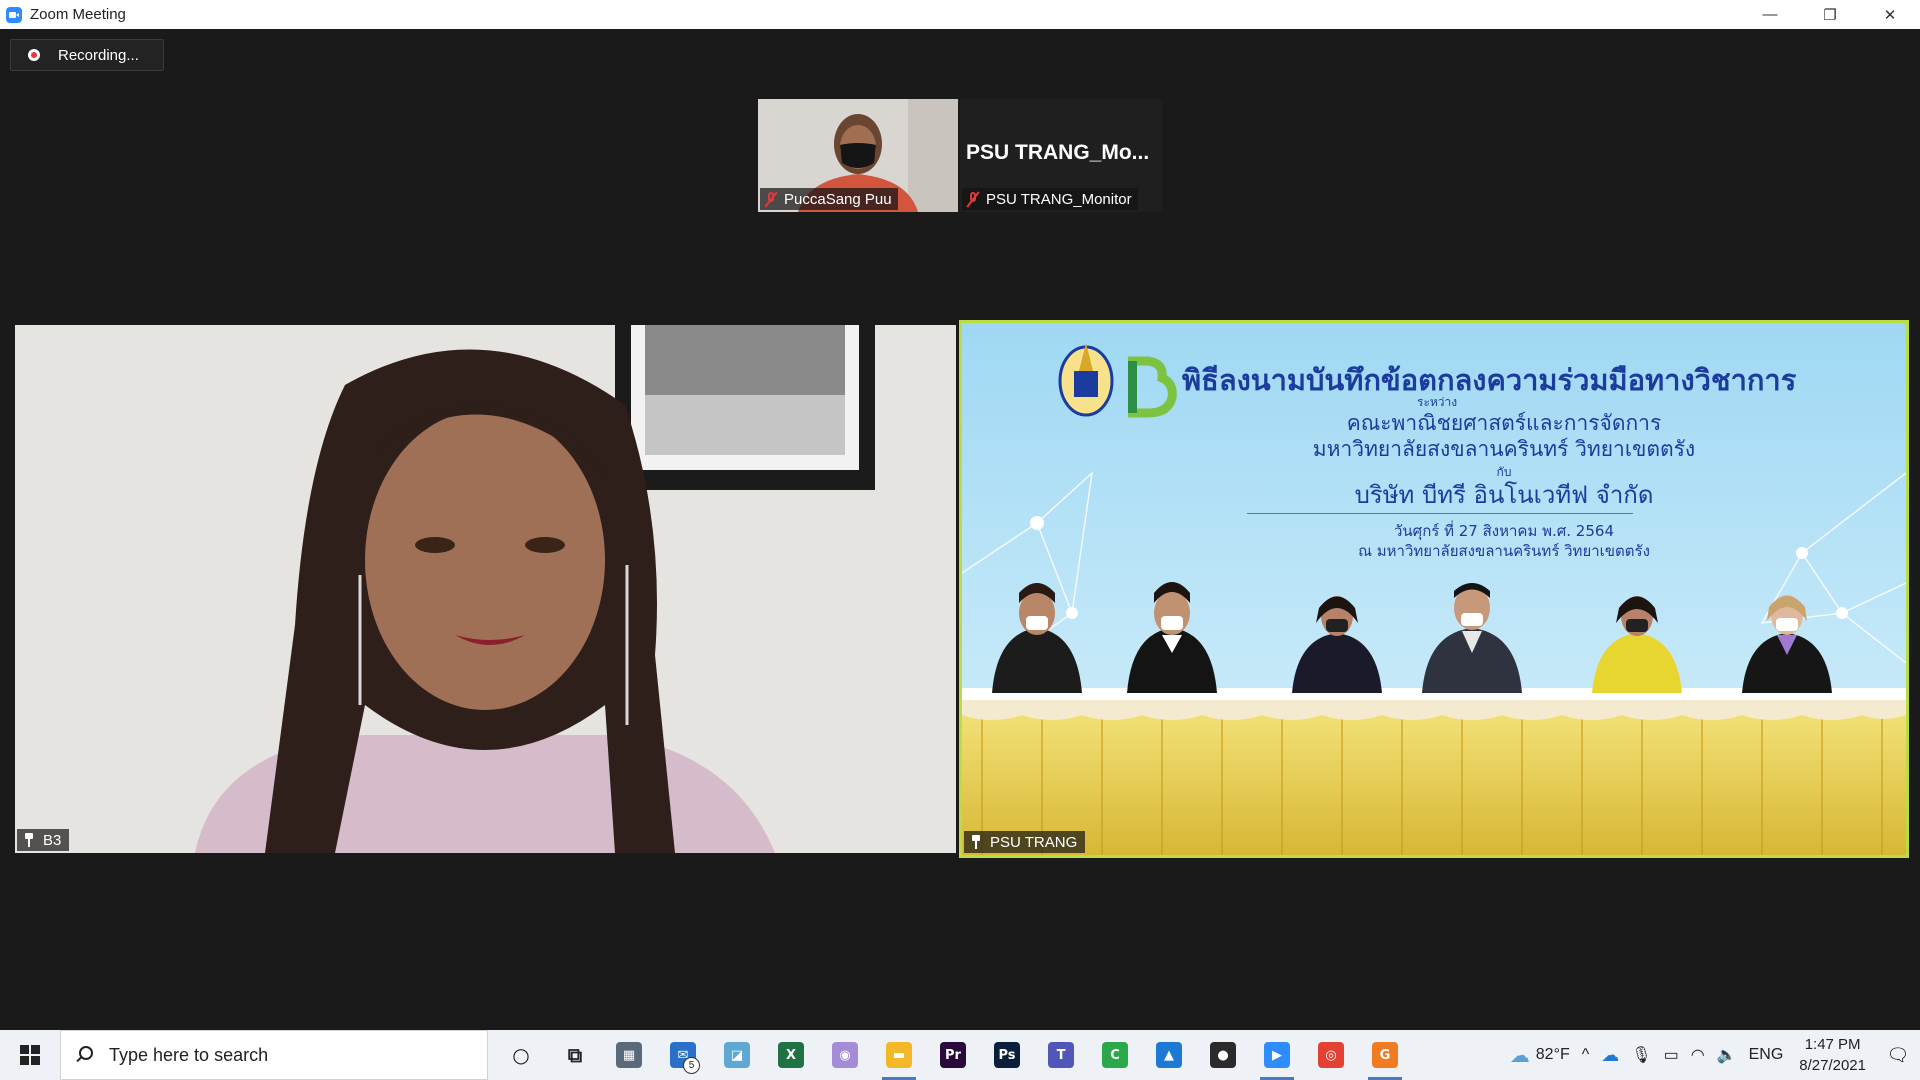 This screenshot has width=1920, height=1080. I want to click on calculator-icon: ▦, so click(629, 1055).